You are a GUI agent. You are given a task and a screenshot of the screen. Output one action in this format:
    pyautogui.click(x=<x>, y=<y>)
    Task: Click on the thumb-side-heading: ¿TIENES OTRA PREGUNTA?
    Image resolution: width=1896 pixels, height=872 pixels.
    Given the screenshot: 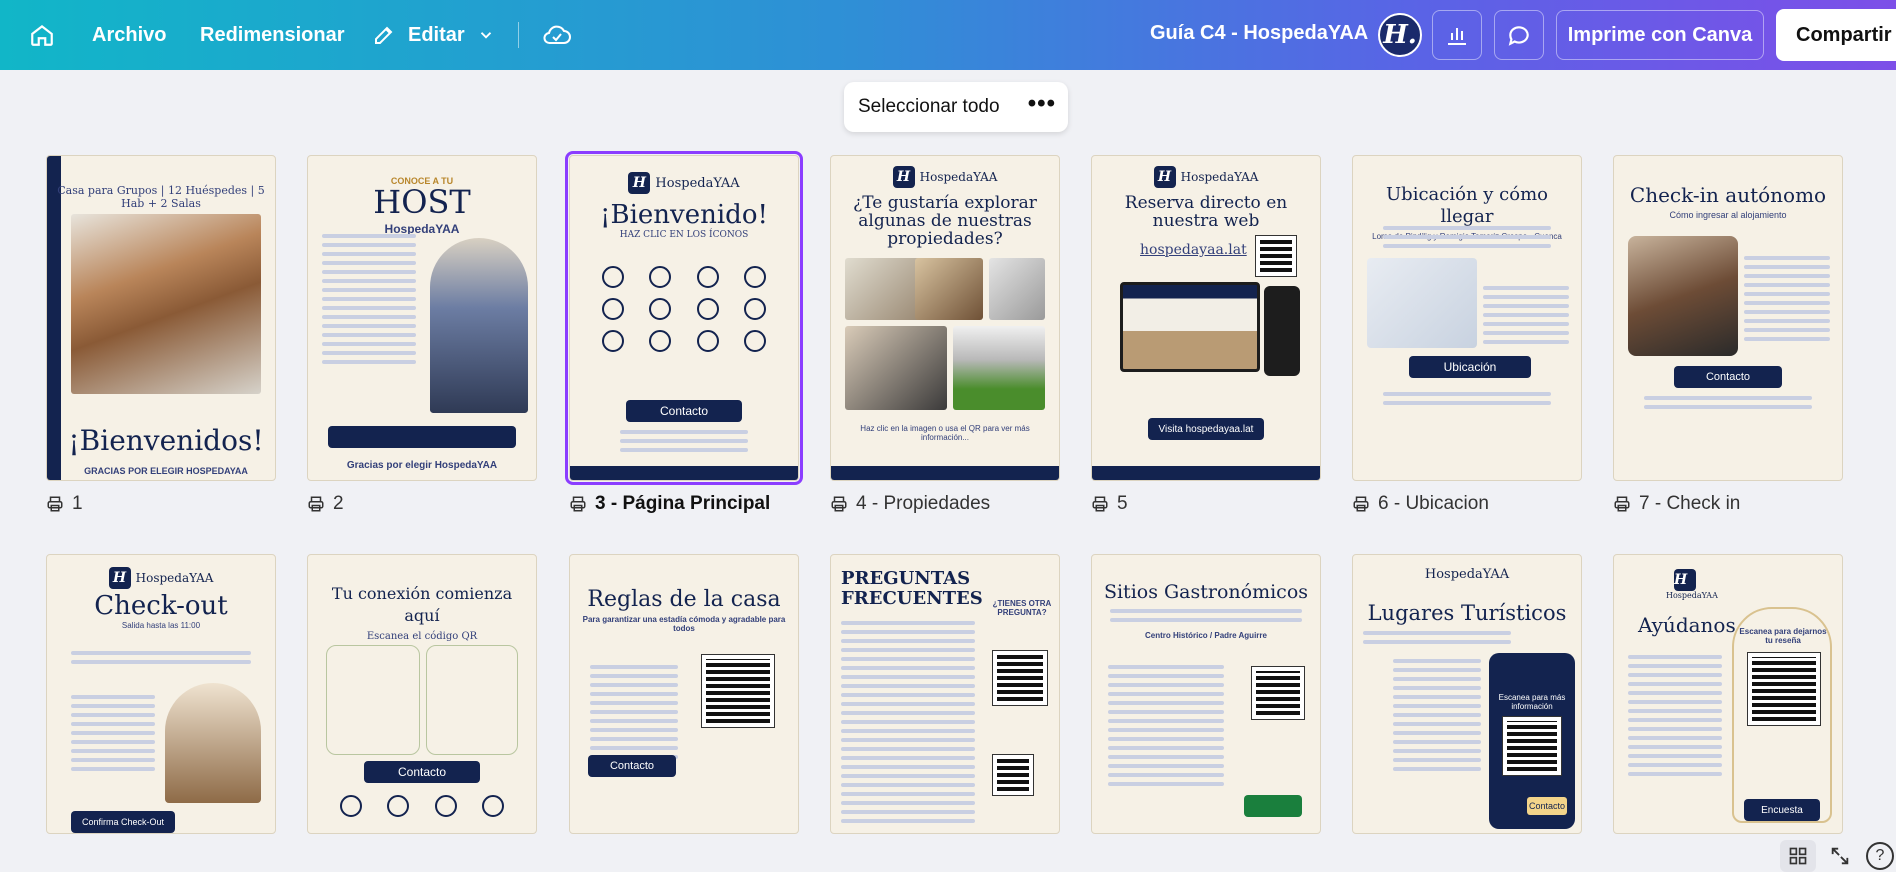 What is the action you would take?
    pyautogui.click(x=1022, y=608)
    